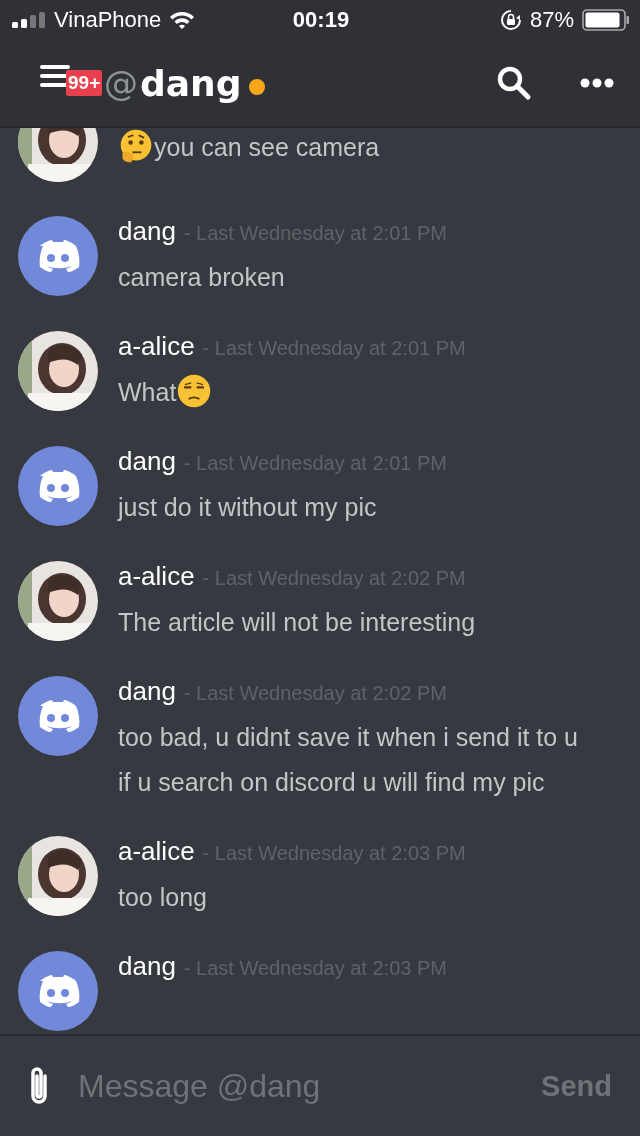 The height and width of the screenshot is (1136, 640). I want to click on battery-percent: 87%, so click(551, 20).